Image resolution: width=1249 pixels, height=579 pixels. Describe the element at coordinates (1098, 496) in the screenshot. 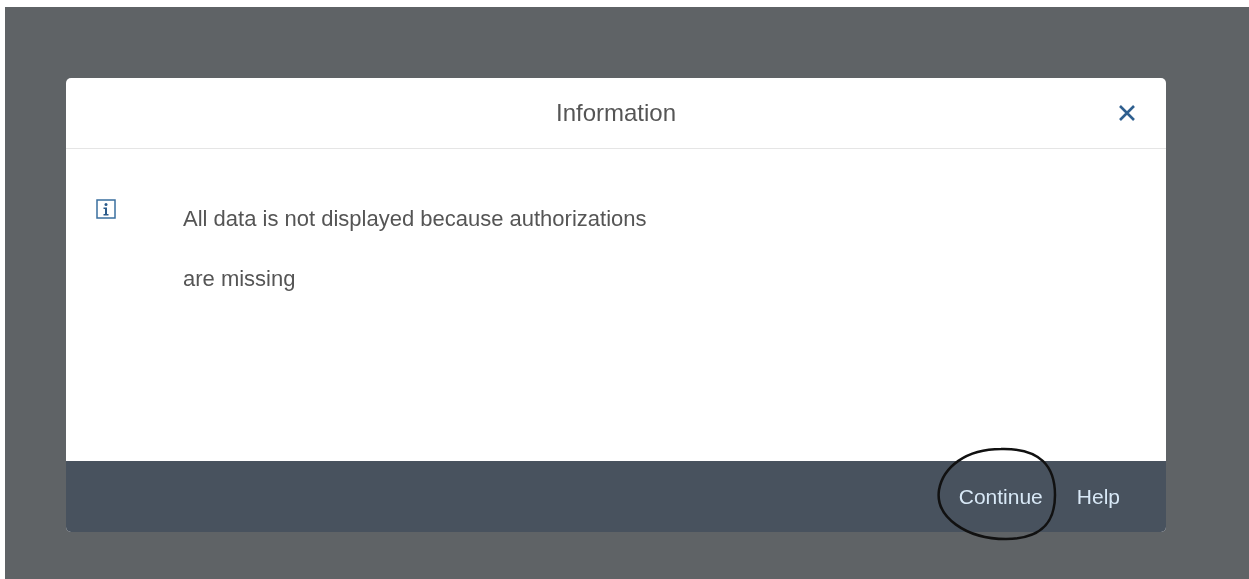

I see `help-button: Help` at that location.